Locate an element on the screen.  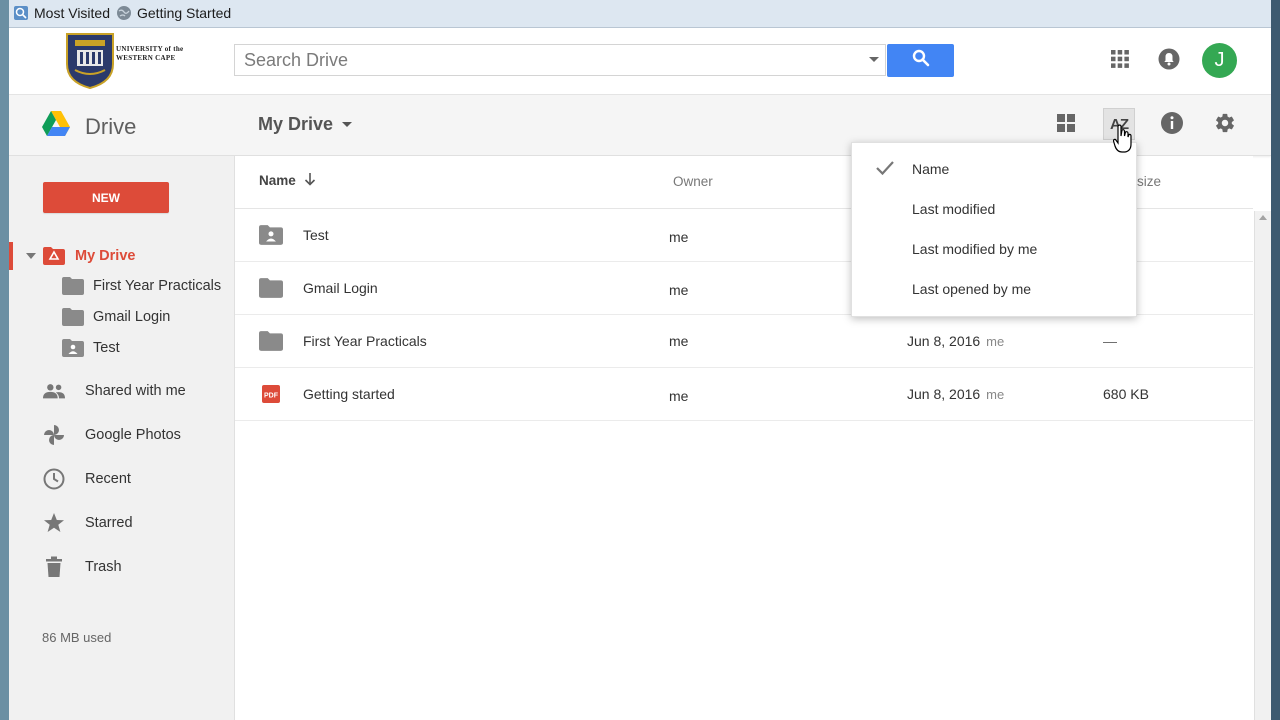
search-icon is located at coordinates (921, 60).